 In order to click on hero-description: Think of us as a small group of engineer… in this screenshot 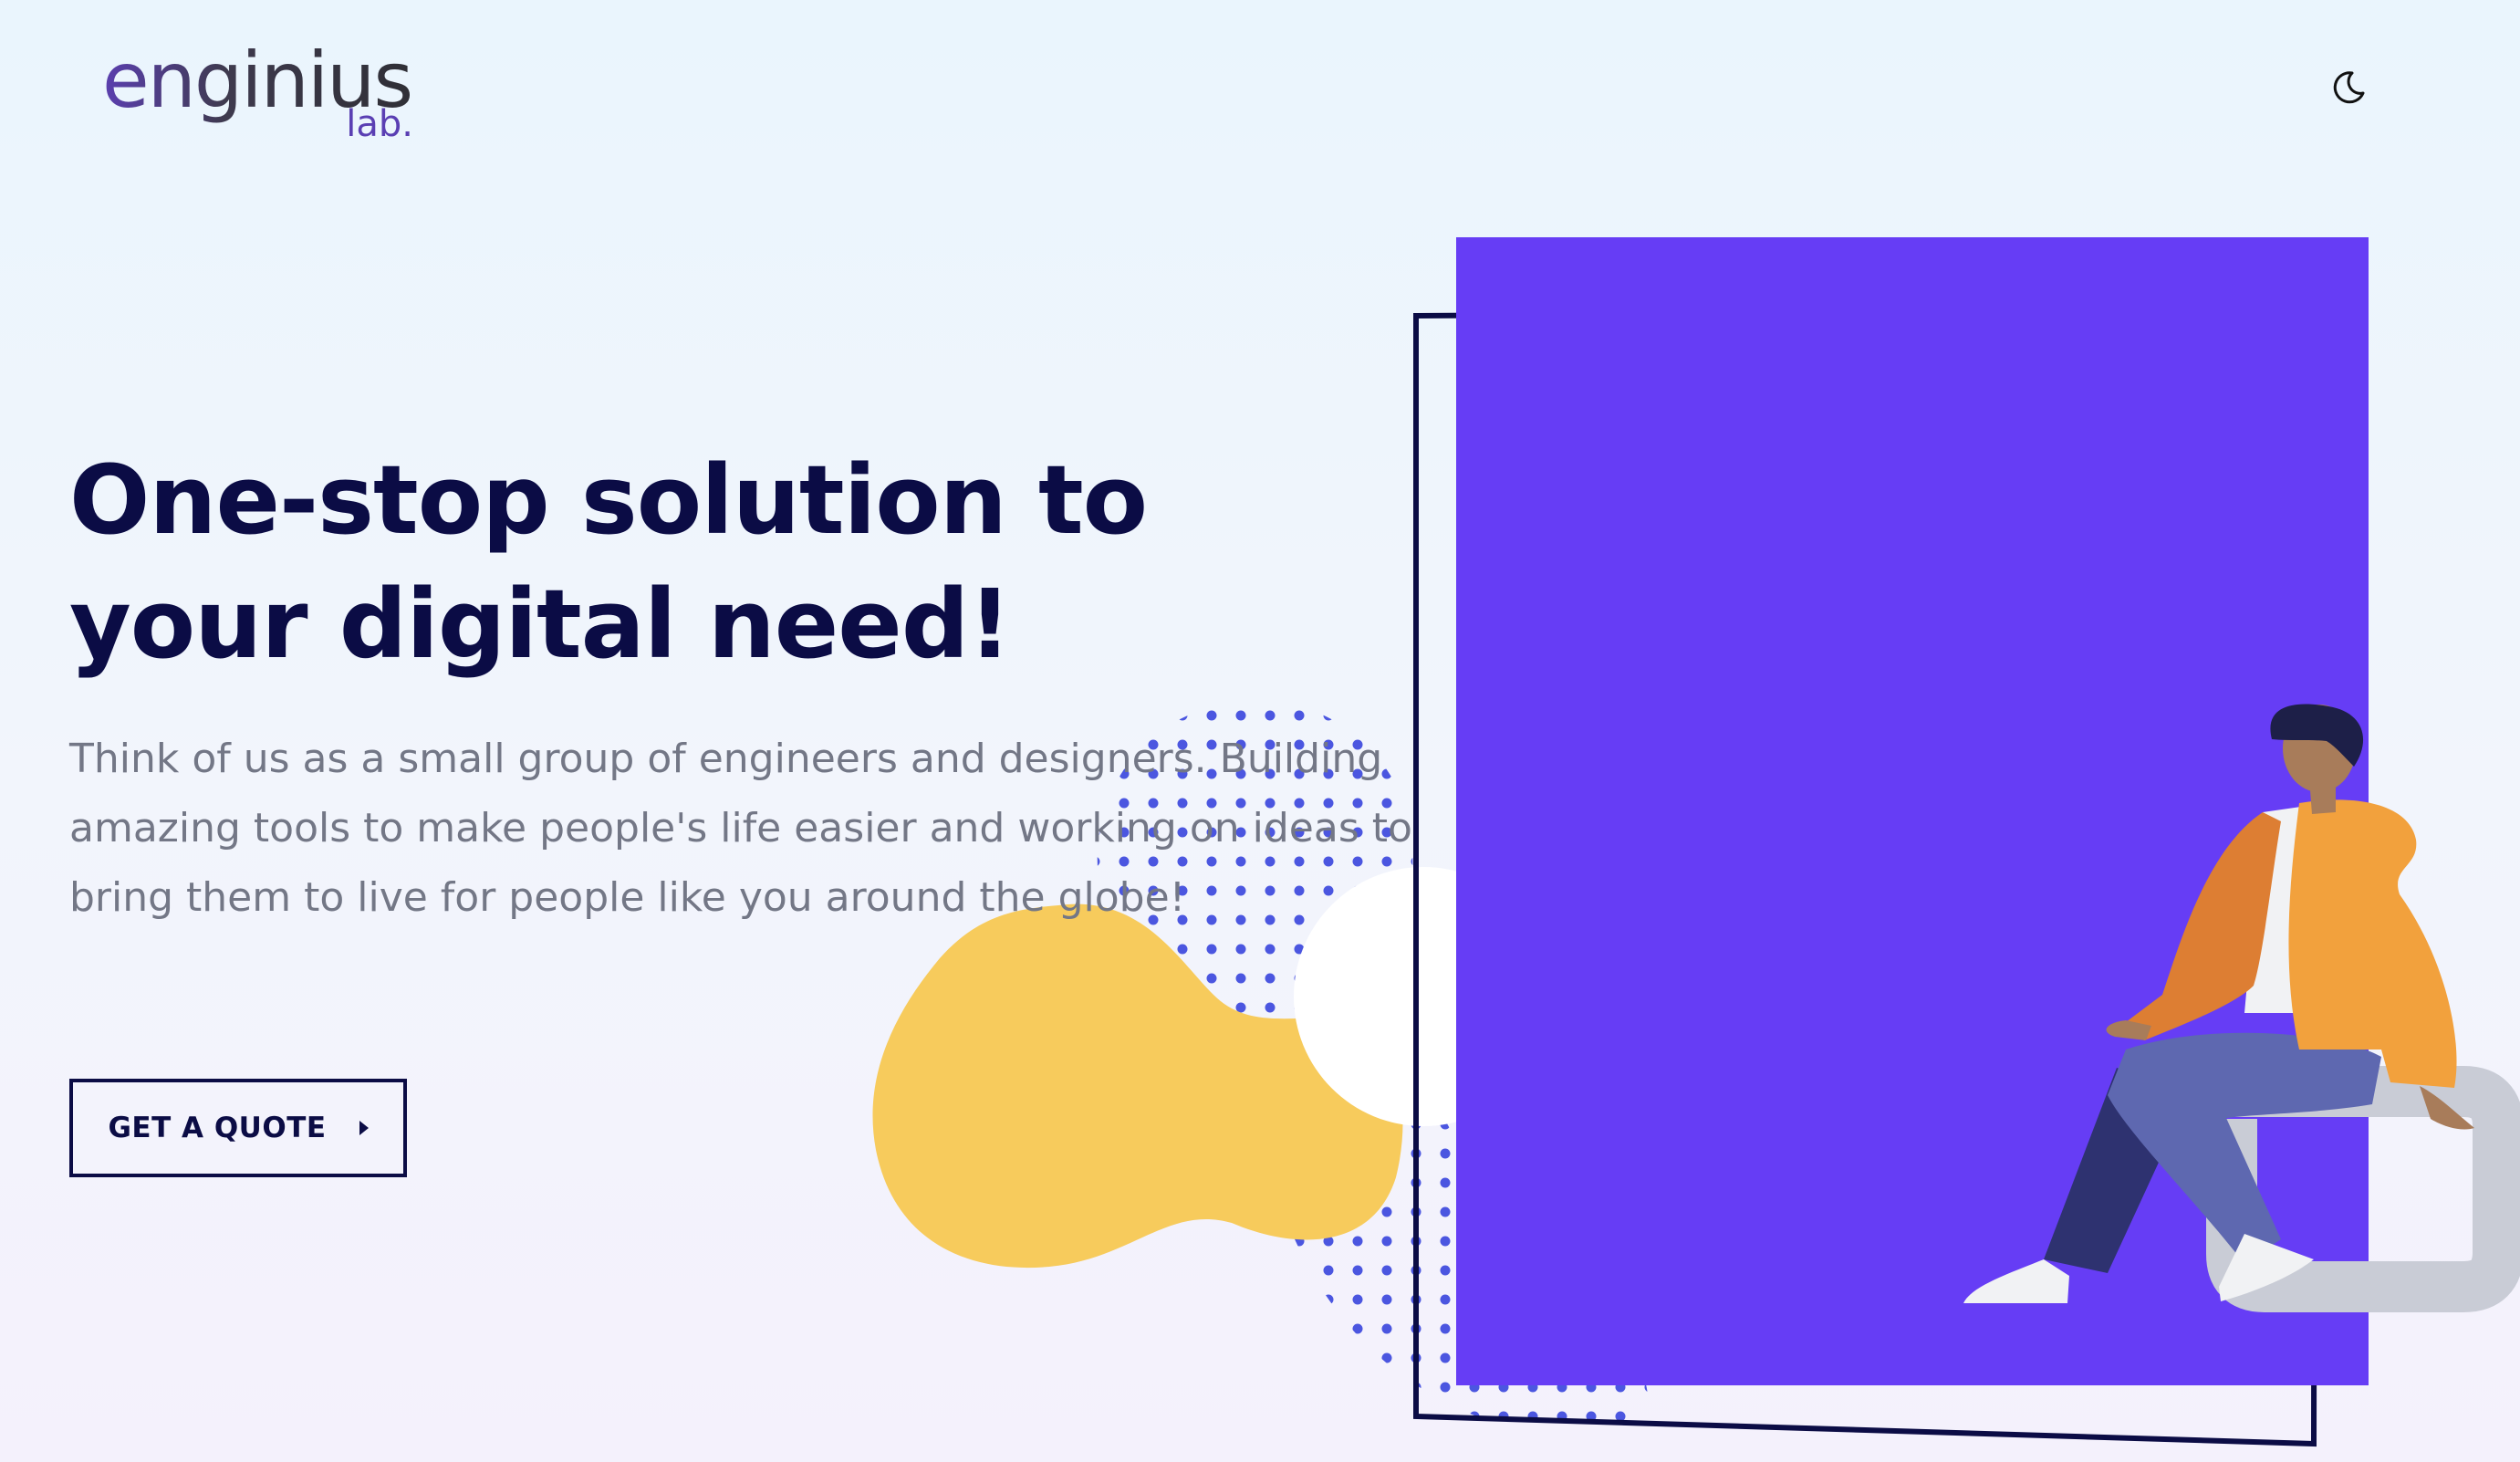, I will do `click(740, 829)`.